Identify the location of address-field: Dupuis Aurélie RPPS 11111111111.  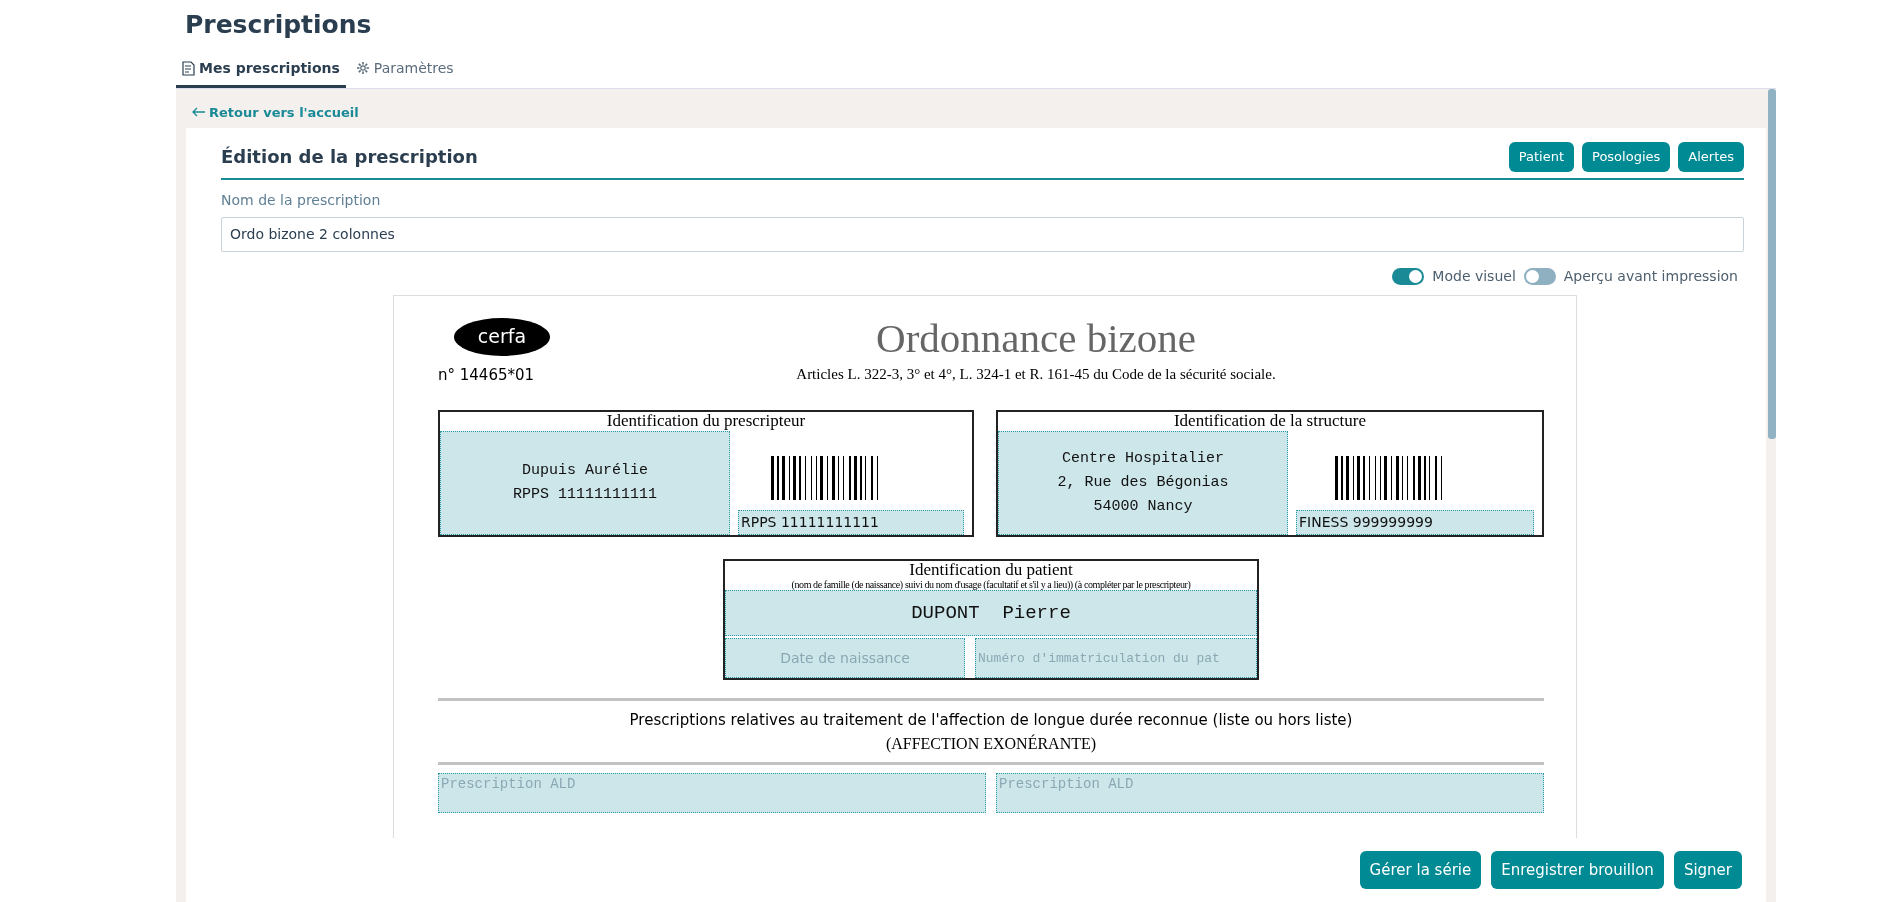
(585, 482).